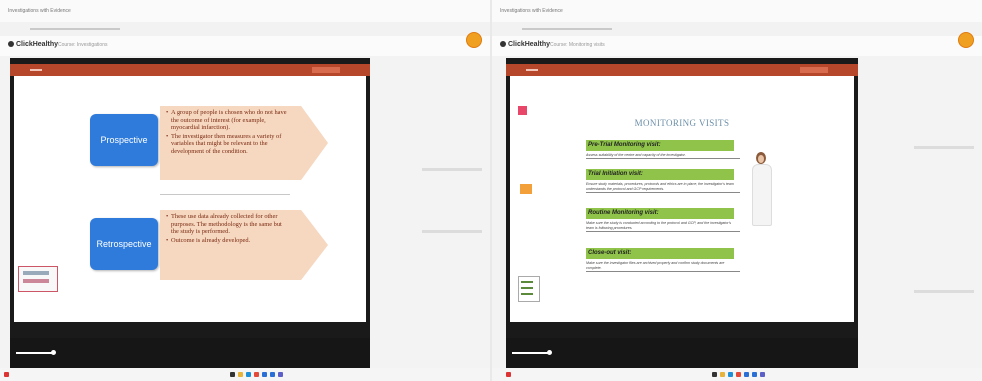 The height and width of the screenshot is (381, 982). I want to click on taskbar-icon-windows, so click(162, 374).